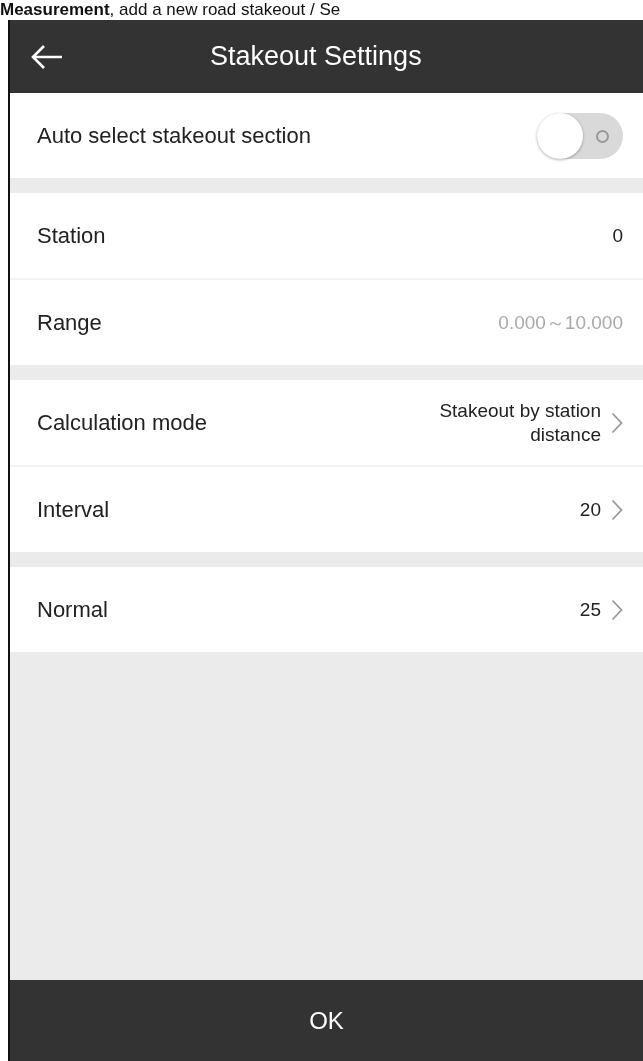 The image size is (643, 1061). I want to click on toggle-switch, so click(580, 135).